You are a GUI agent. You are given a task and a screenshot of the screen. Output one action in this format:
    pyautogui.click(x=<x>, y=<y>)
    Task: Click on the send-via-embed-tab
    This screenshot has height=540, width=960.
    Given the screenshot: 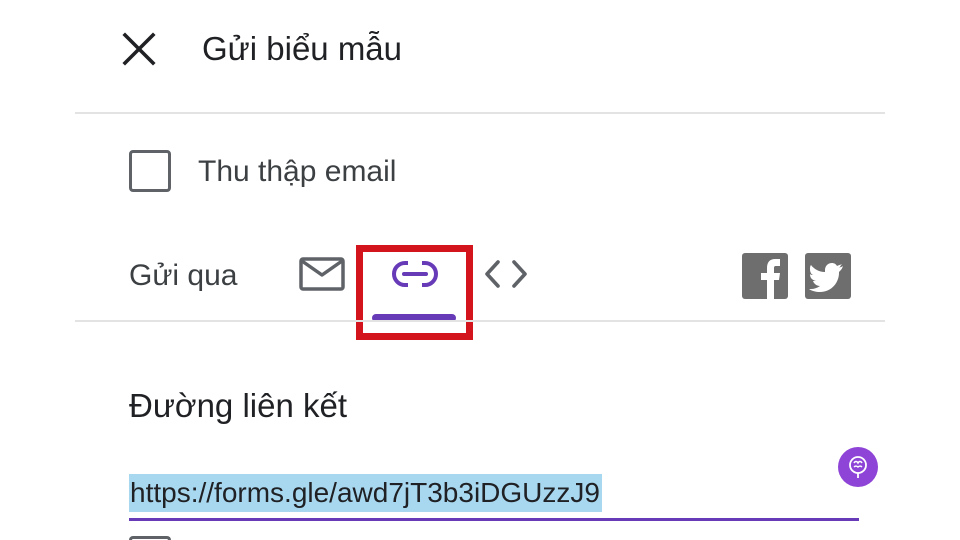 What is the action you would take?
    pyautogui.click(x=506, y=274)
    